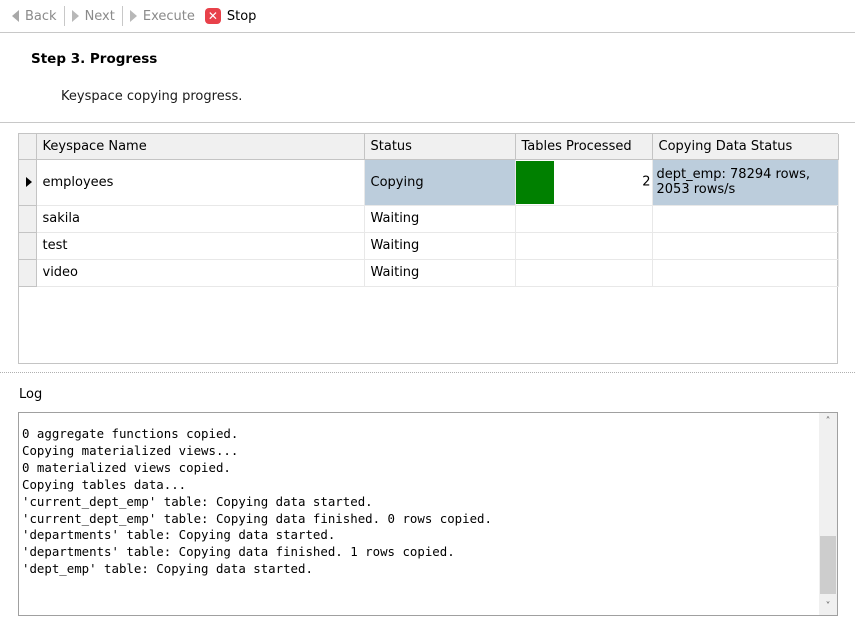 This screenshot has width=855, height=631. What do you see at coordinates (41, 16) in the screenshot?
I see `back-label: Back` at bounding box center [41, 16].